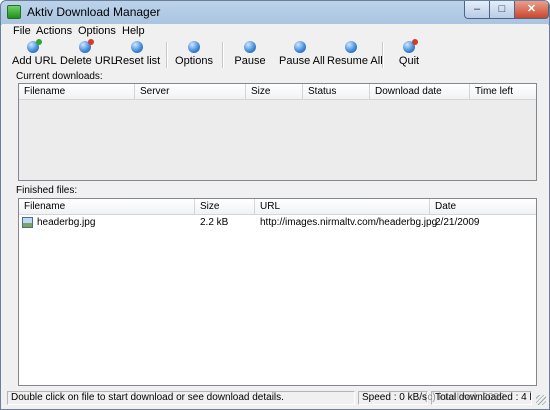 The width and height of the screenshot is (550, 410). What do you see at coordinates (351, 47) in the screenshot?
I see `resume-all-icon` at bounding box center [351, 47].